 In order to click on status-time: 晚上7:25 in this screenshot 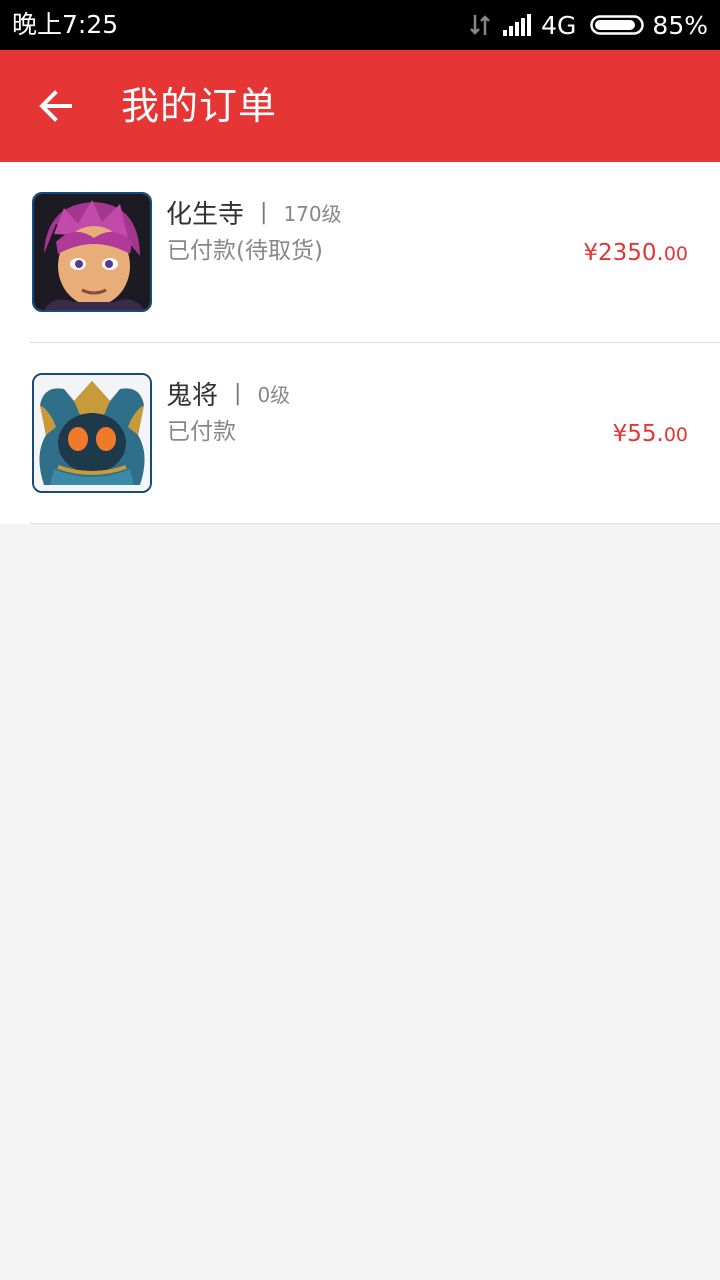, I will do `click(65, 24)`.